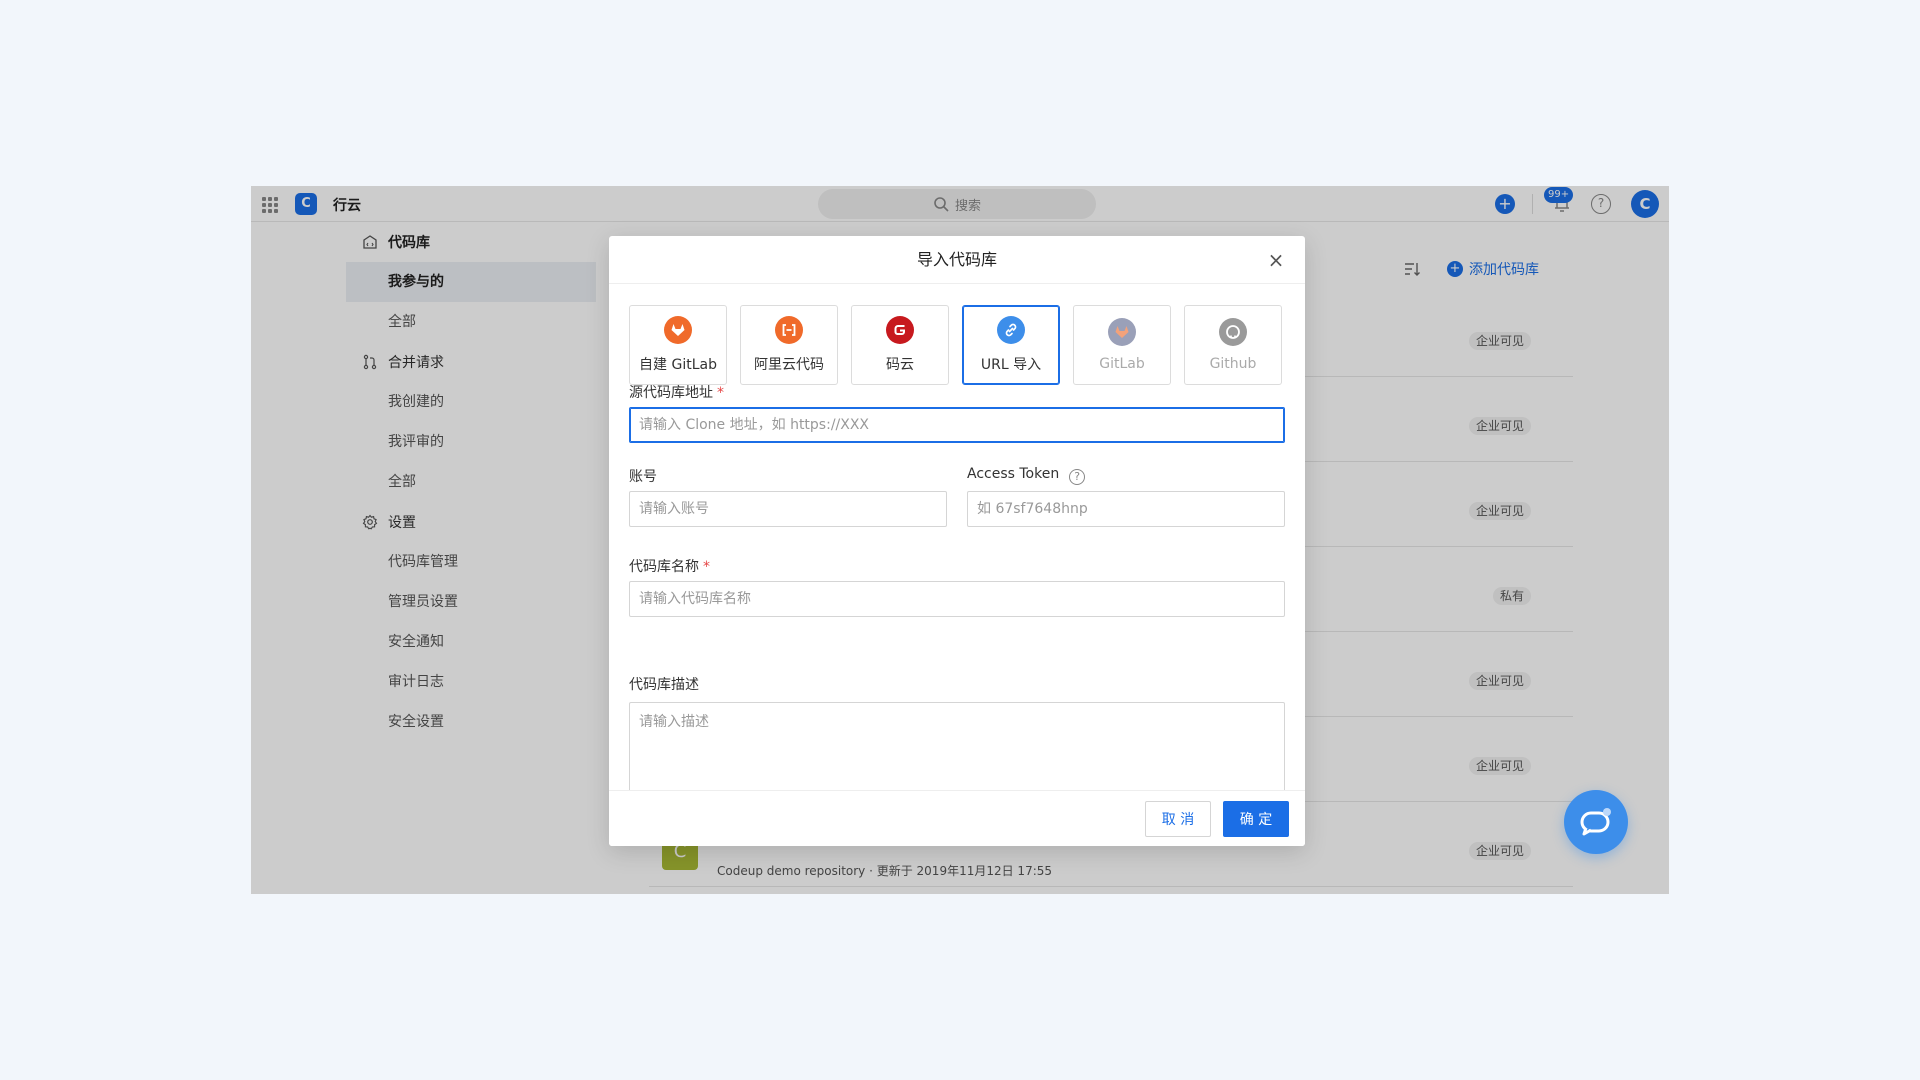  I want to click on help-icon: ?, so click(1077, 477).